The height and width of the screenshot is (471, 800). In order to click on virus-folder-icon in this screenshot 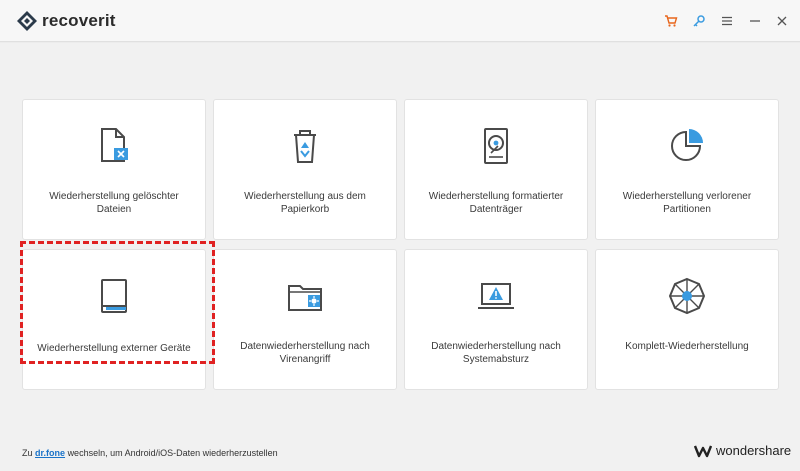, I will do `click(305, 298)`.